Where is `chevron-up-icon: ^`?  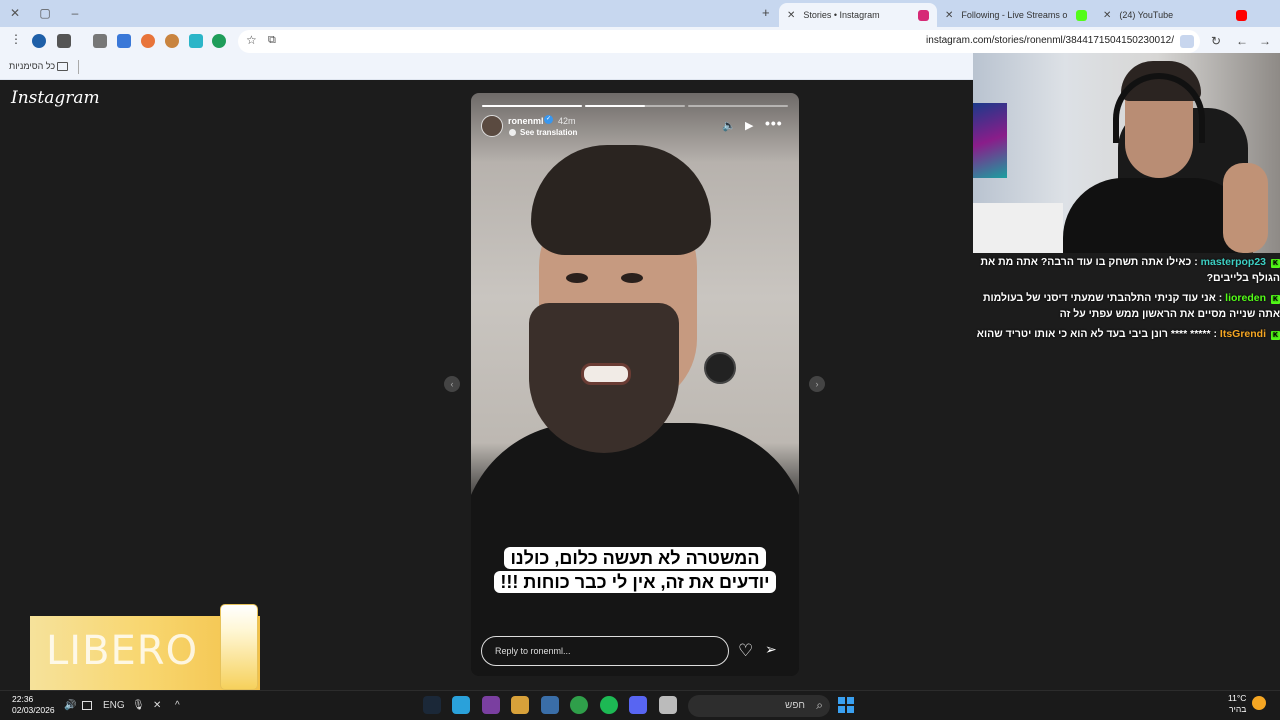 chevron-up-icon: ^ is located at coordinates (177, 705).